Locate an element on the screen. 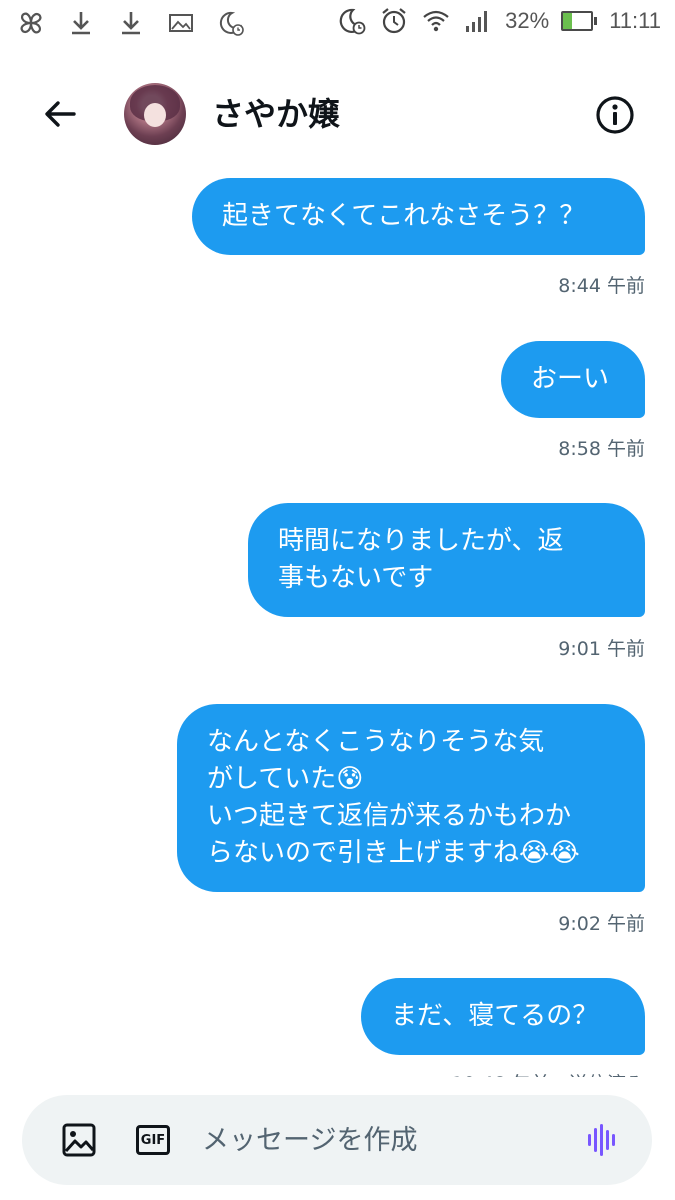 Image resolution: width=675 pixels, height=1200 pixels. gif-icon: GIF is located at coordinates (153, 1140).